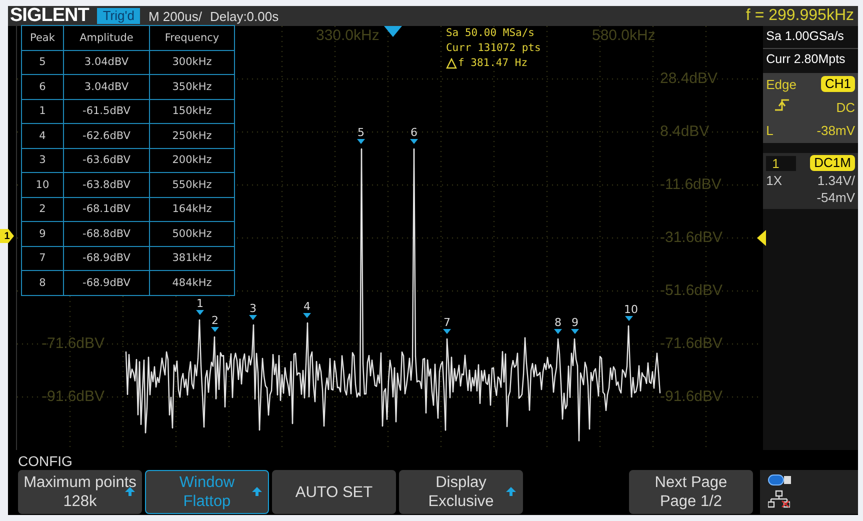 The width and height of the screenshot is (863, 521). I want to click on peak-label: 4, so click(306, 306).